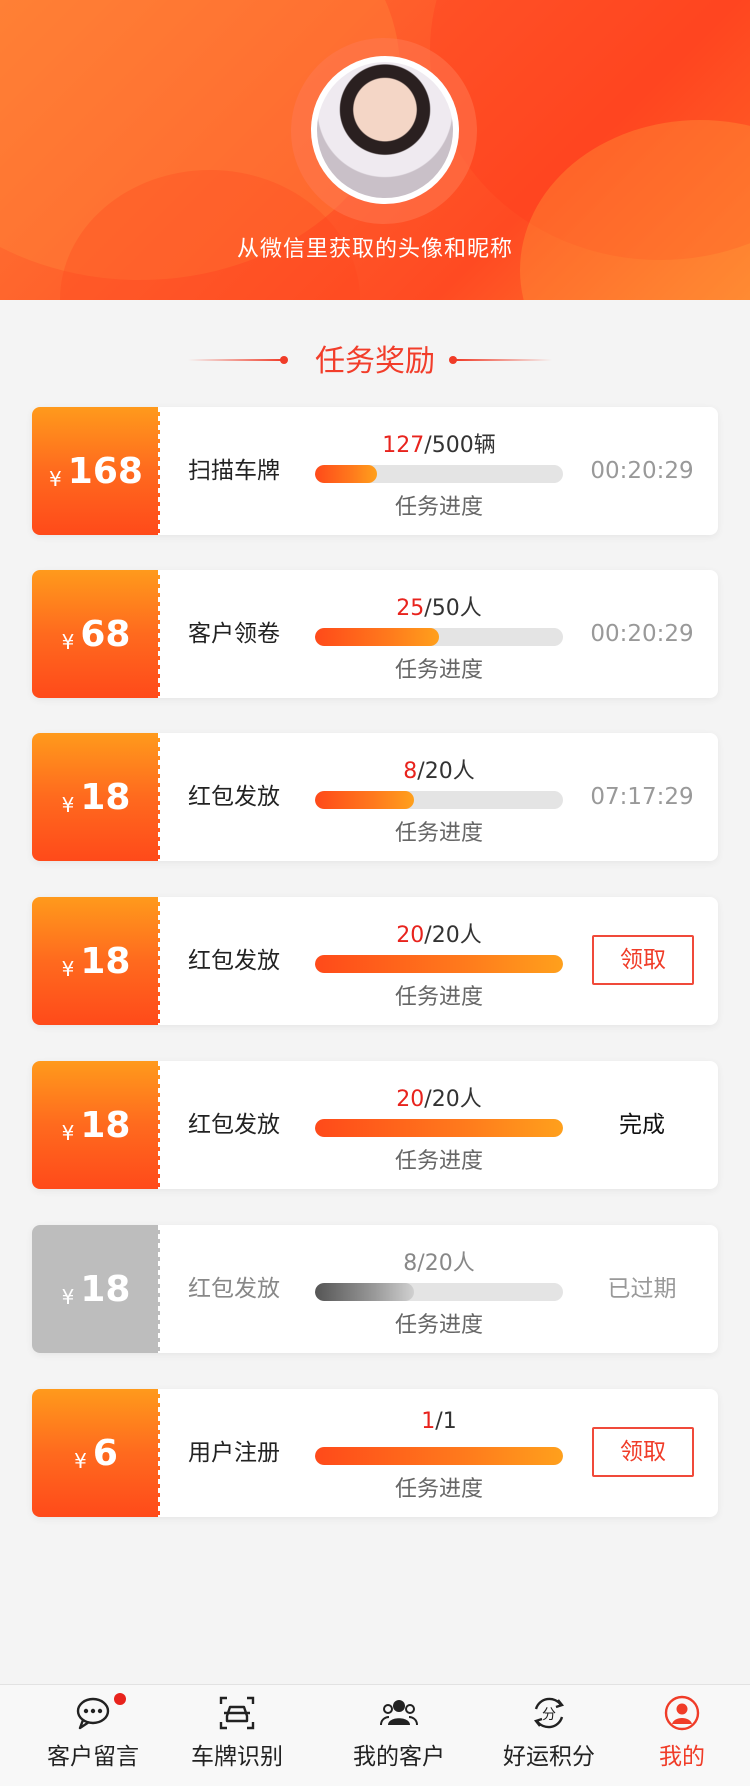 The width and height of the screenshot is (750, 1786). I want to click on nav-label: 客户留言, so click(93, 1757).